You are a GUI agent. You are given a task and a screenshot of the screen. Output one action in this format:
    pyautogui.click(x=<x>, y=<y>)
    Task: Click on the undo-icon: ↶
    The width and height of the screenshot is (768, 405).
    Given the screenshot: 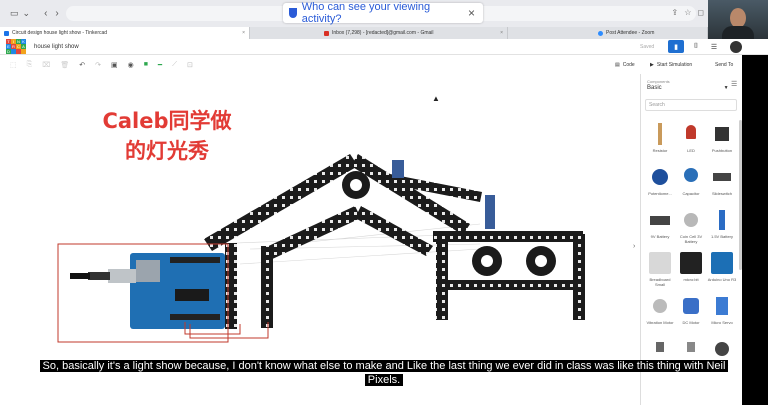 What is the action you would take?
    pyautogui.click(x=82, y=65)
    